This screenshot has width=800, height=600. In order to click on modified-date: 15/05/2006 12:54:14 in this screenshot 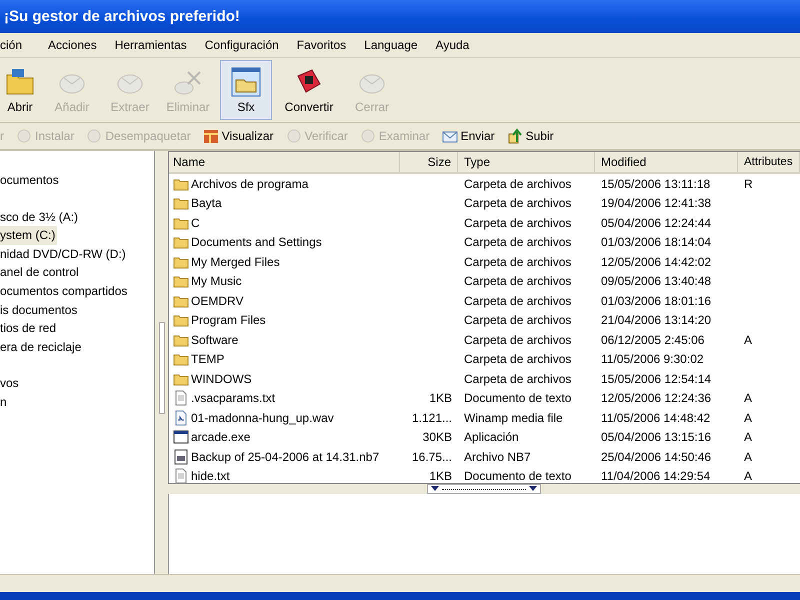, I will do `click(656, 379)`.